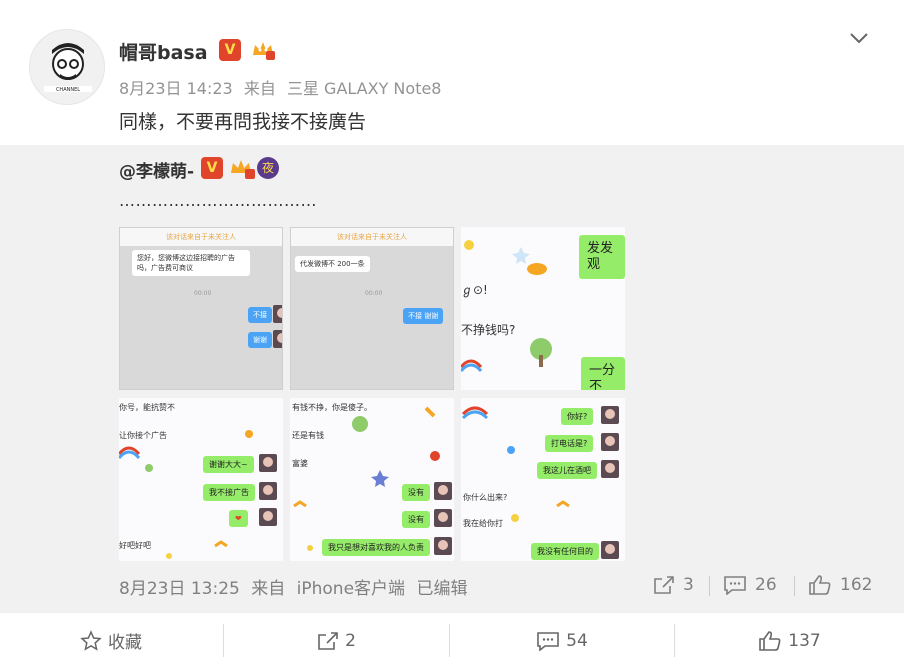  What do you see at coordinates (562, 640) in the screenshot?
I see `comment-button: 54` at bounding box center [562, 640].